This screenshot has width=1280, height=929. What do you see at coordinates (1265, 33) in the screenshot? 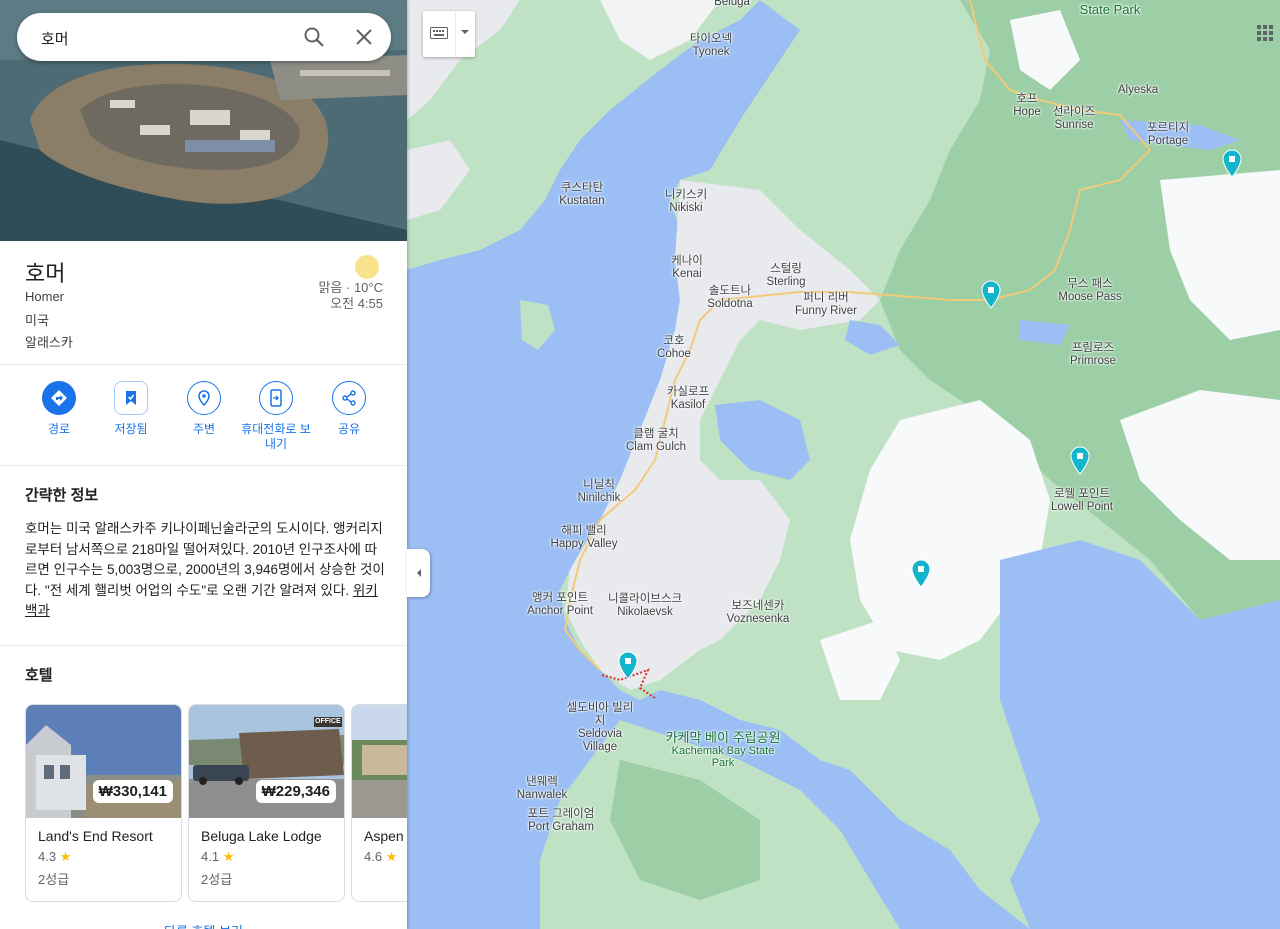
I see `apps-grid-icon` at bounding box center [1265, 33].